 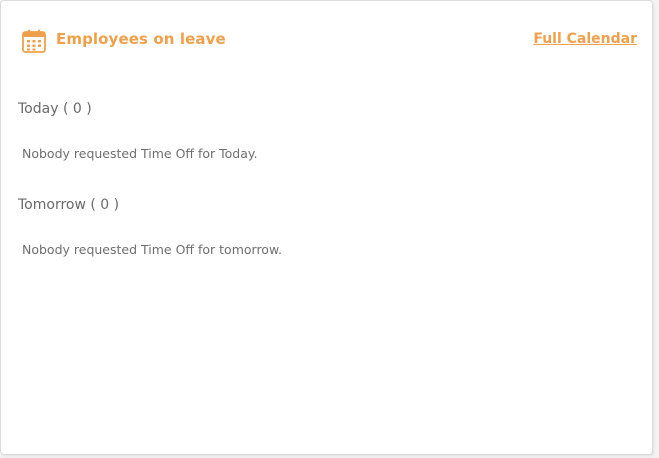 I want to click on tomorrow-section-title: Tomorrow ( 0 ), so click(x=69, y=205).